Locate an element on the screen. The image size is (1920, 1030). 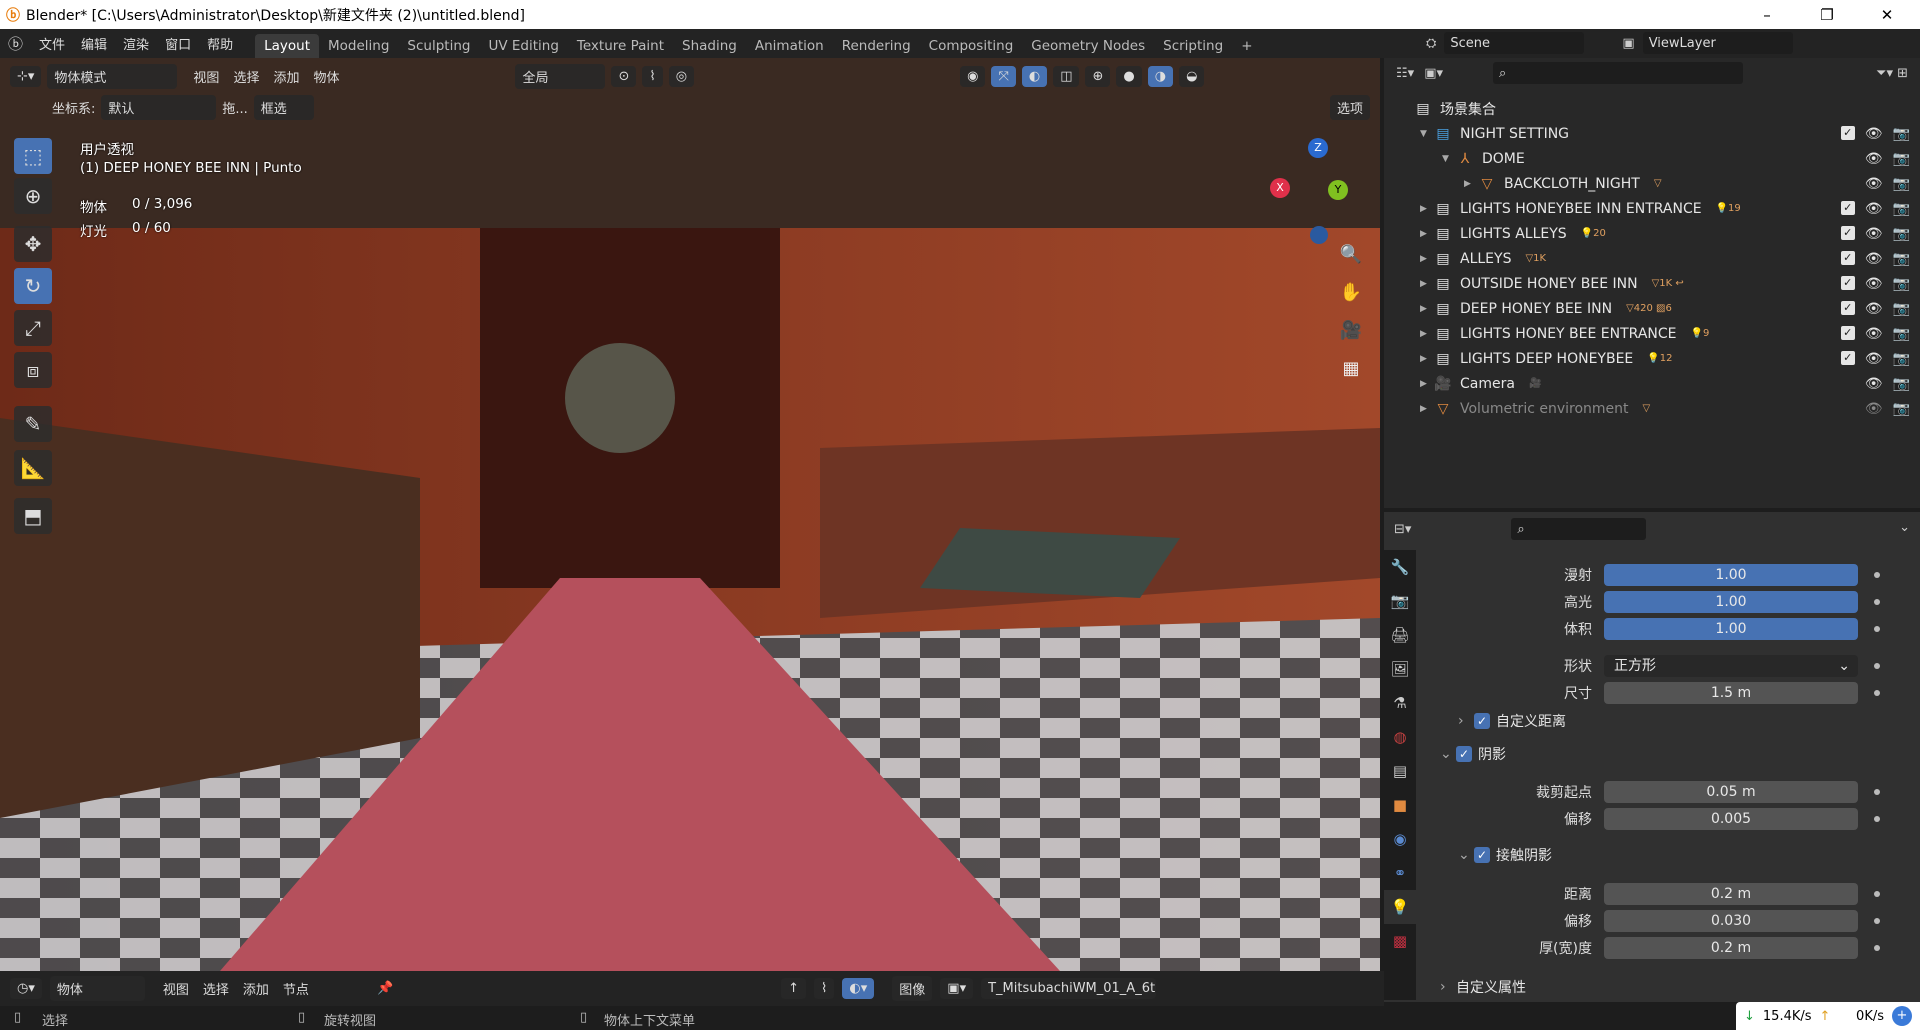
add-cube-tool-icon: ⬒ is located at coordinates (33, 516).